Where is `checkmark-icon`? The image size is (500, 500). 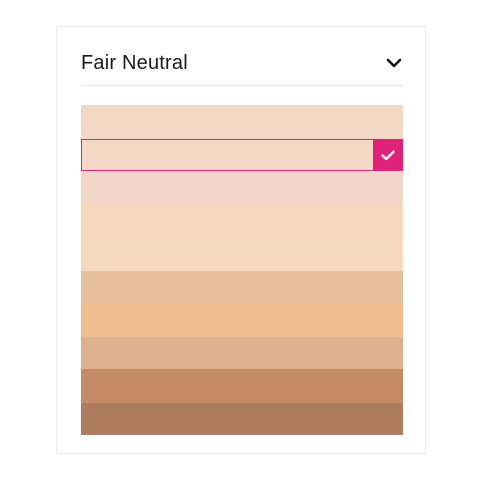 checkmark-icon is located at coordinates (388, 155).